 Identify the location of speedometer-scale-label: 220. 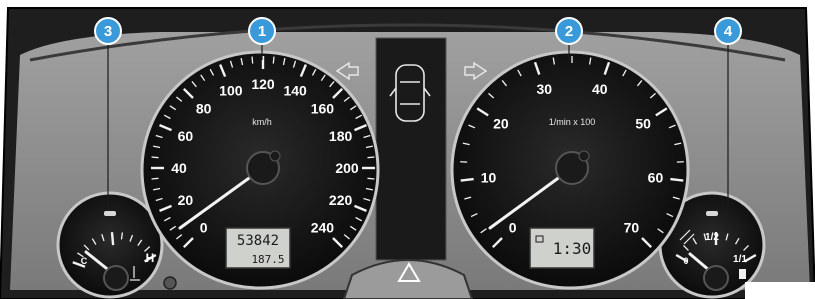
(341, 200).